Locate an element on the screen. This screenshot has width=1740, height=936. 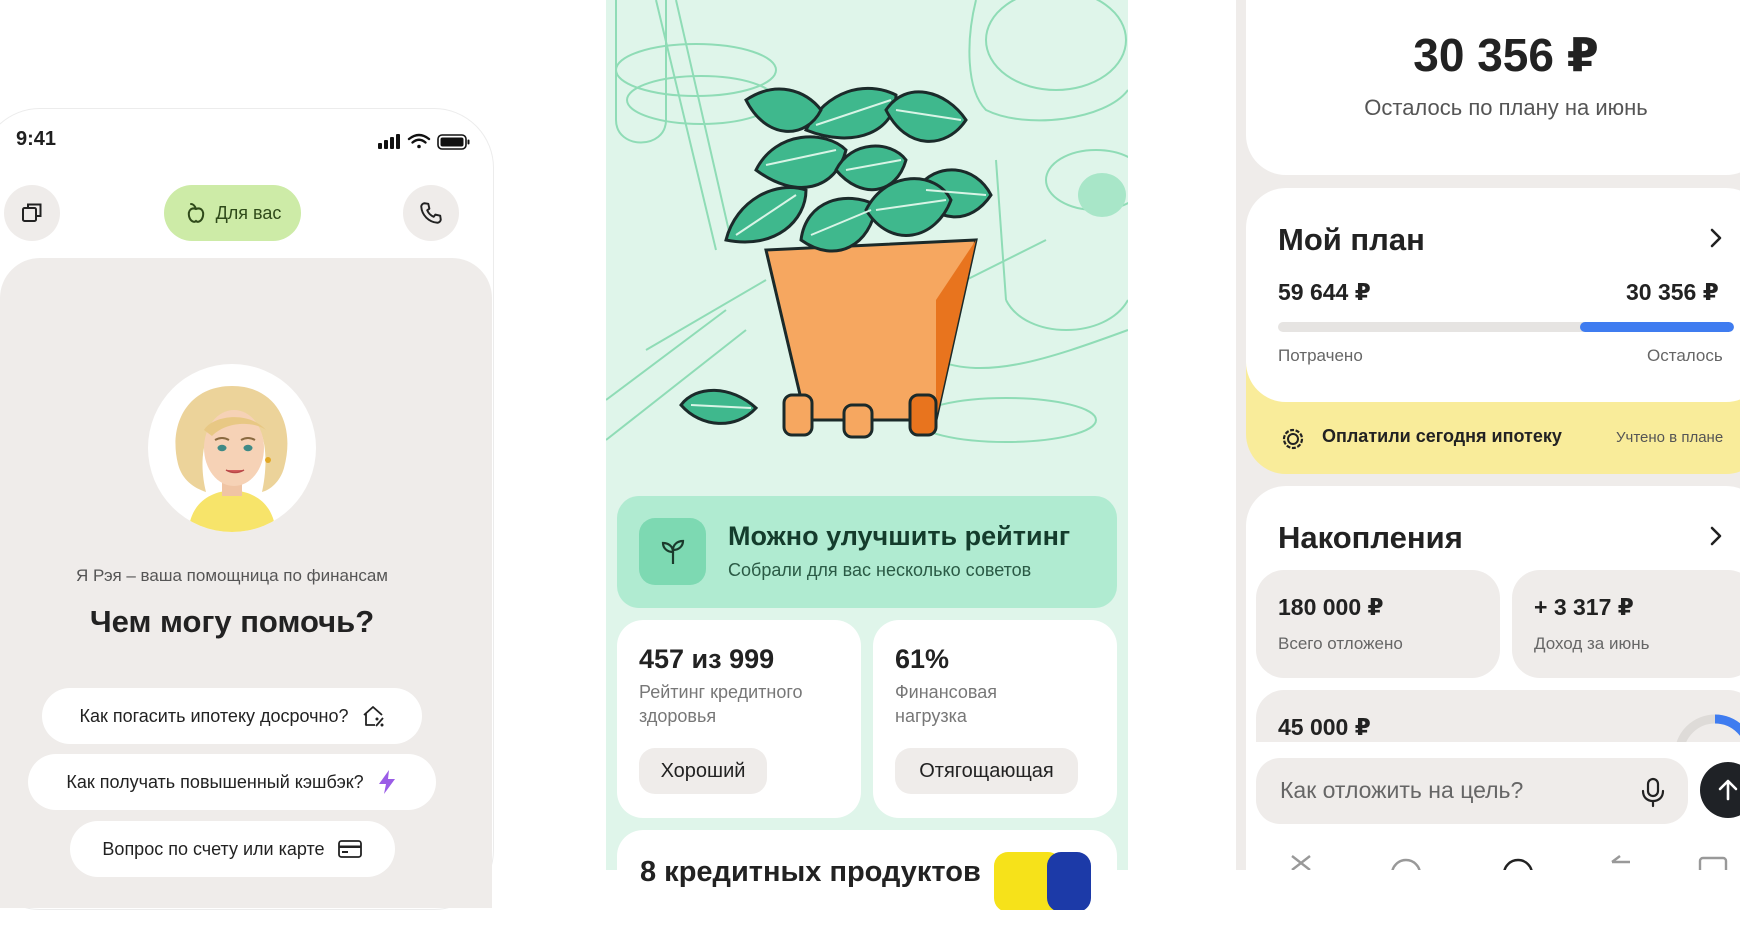
card-icon is located at coordinates (349, 849).